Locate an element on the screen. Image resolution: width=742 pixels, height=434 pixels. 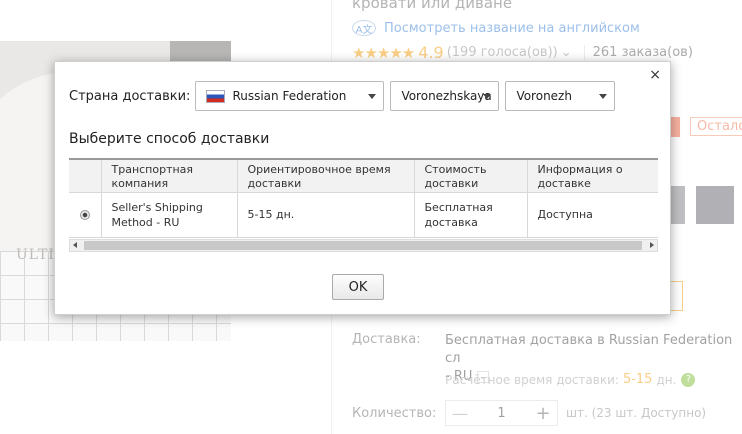
russia-flag-icon is located at coordinates (216, 96).